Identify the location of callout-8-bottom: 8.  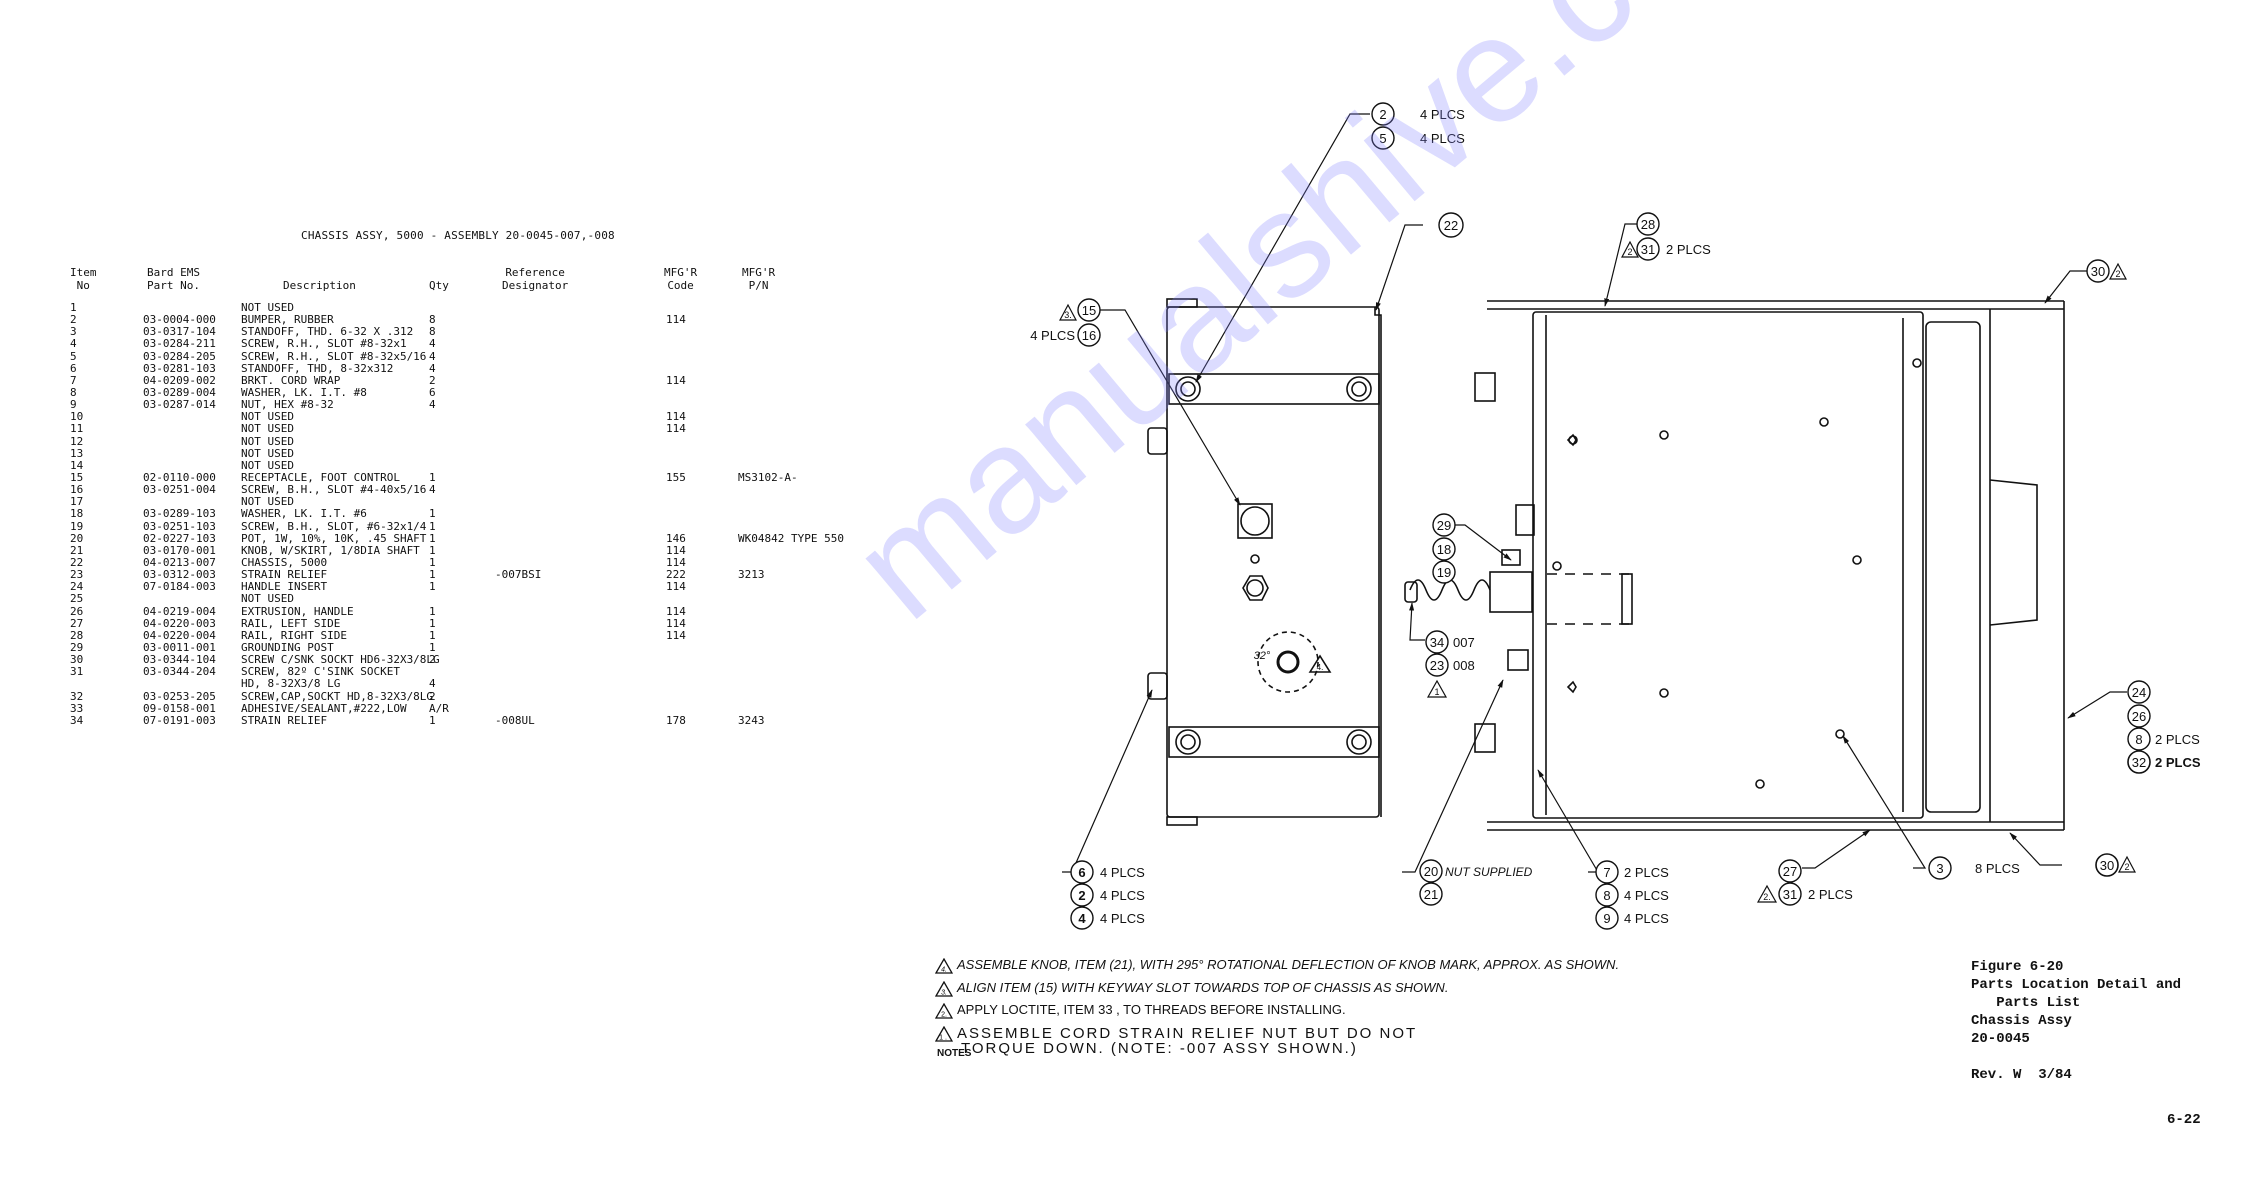
(1607, 895).